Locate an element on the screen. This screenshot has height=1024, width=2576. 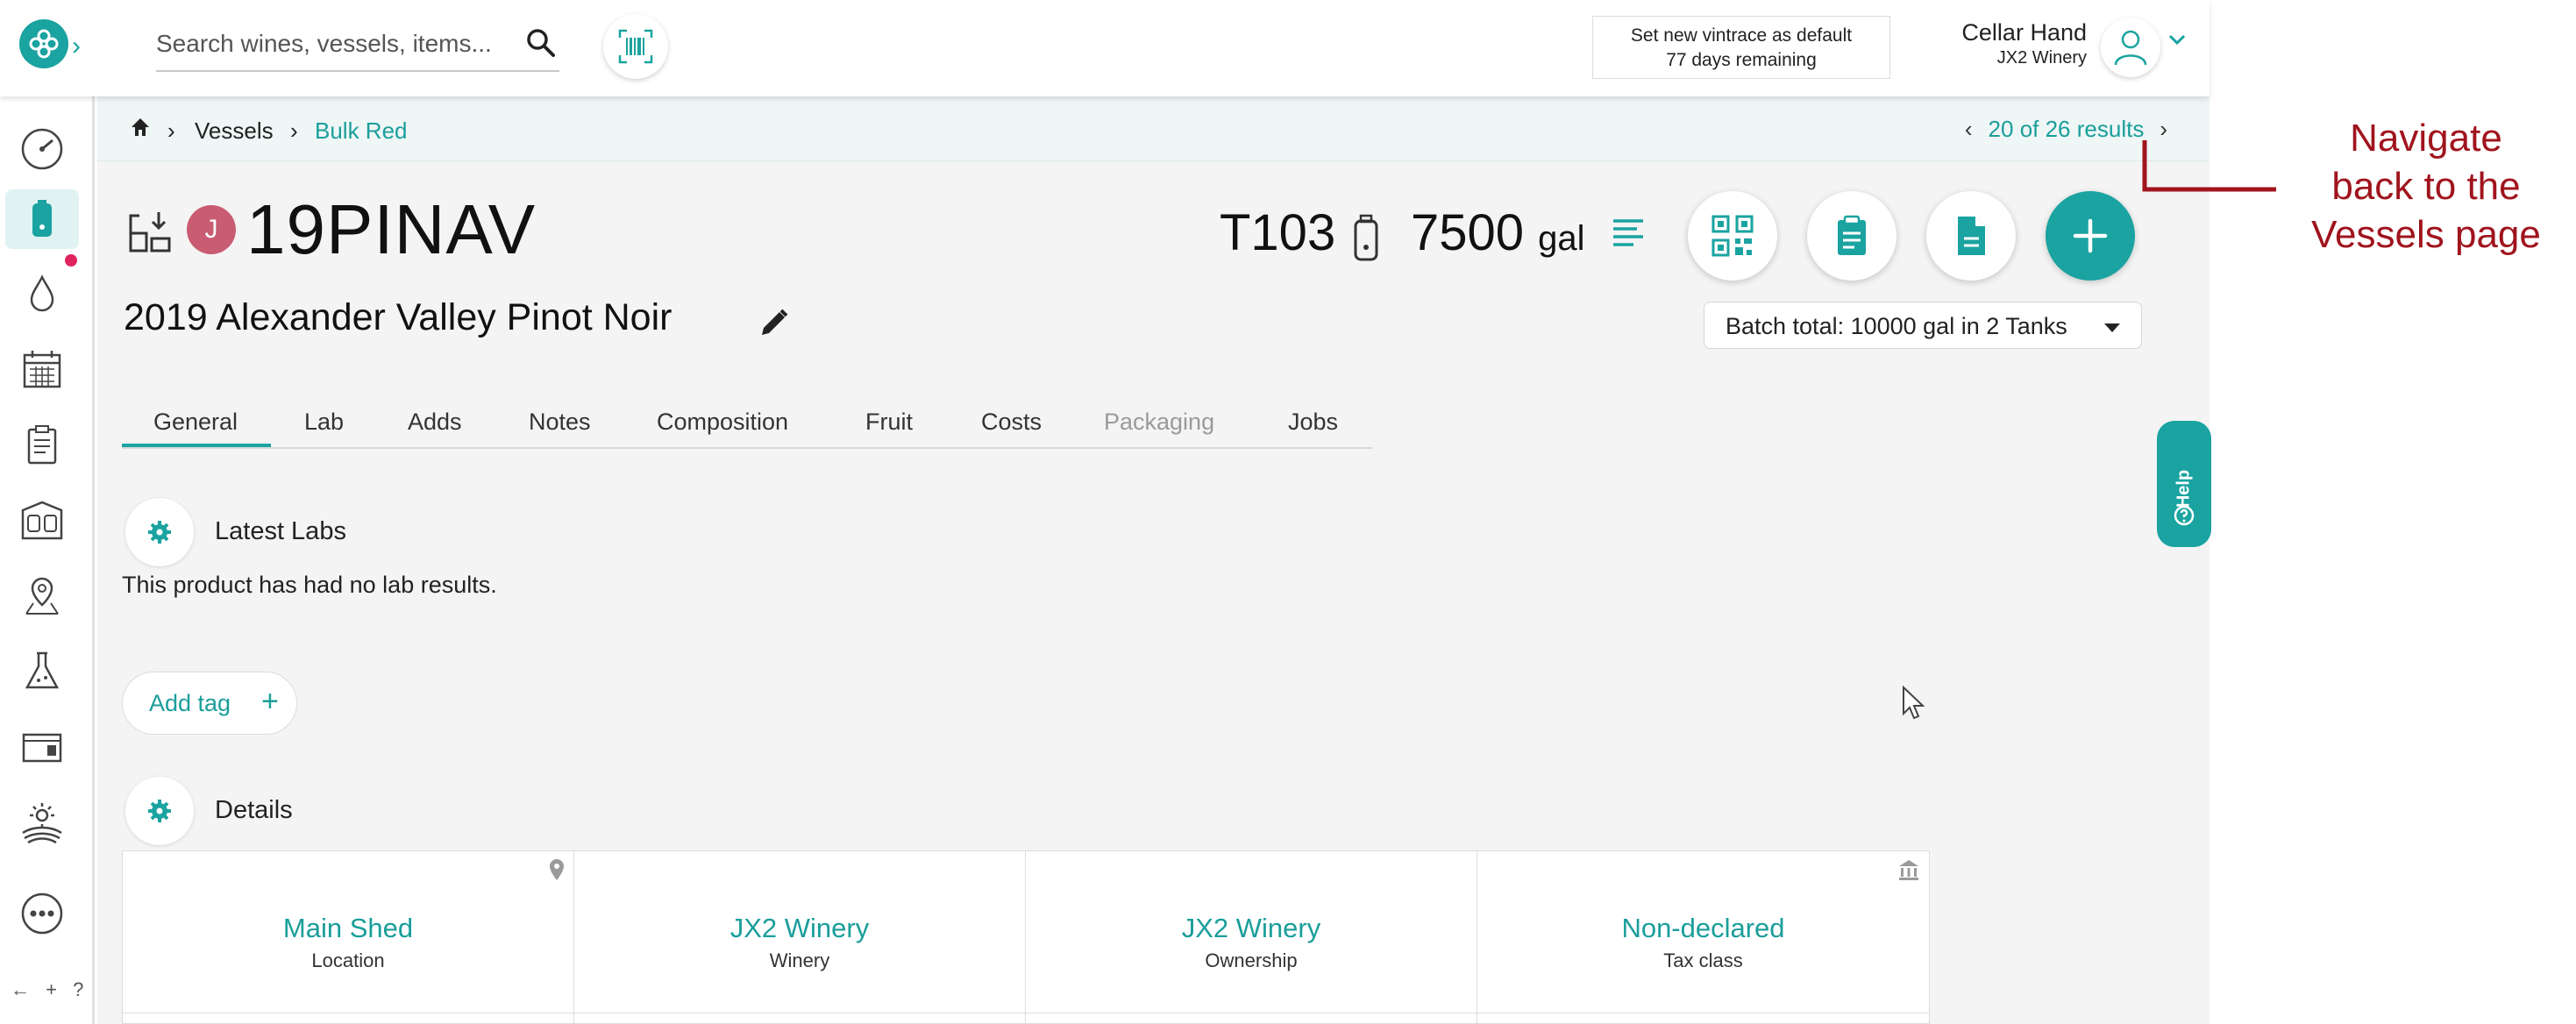
dashboard-icon is located at coordinates (42, 149).